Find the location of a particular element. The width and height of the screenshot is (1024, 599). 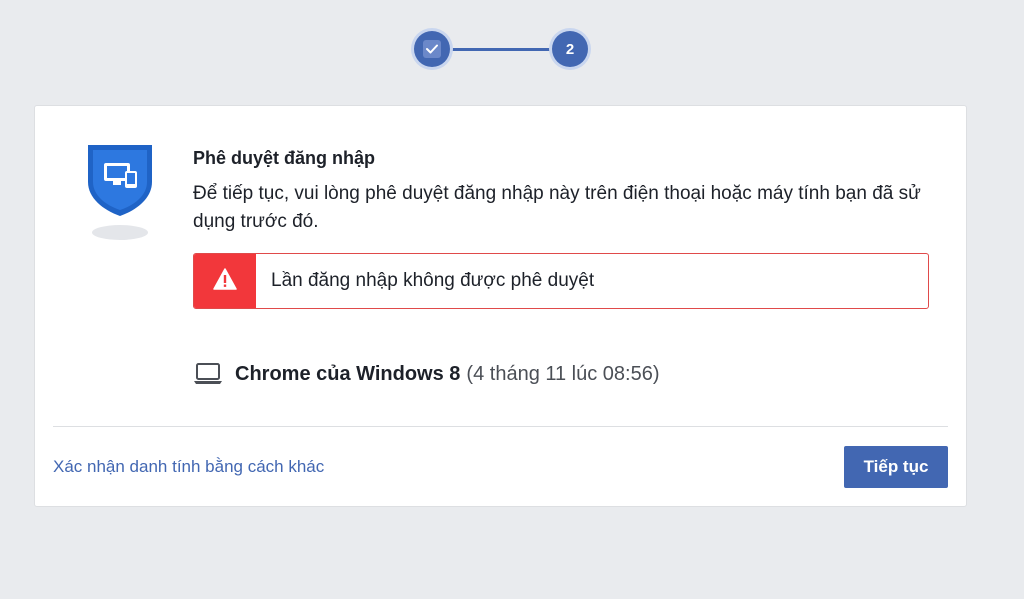

card-title: Phê duyệt đăng nhập is located at coordinates (284, 158).